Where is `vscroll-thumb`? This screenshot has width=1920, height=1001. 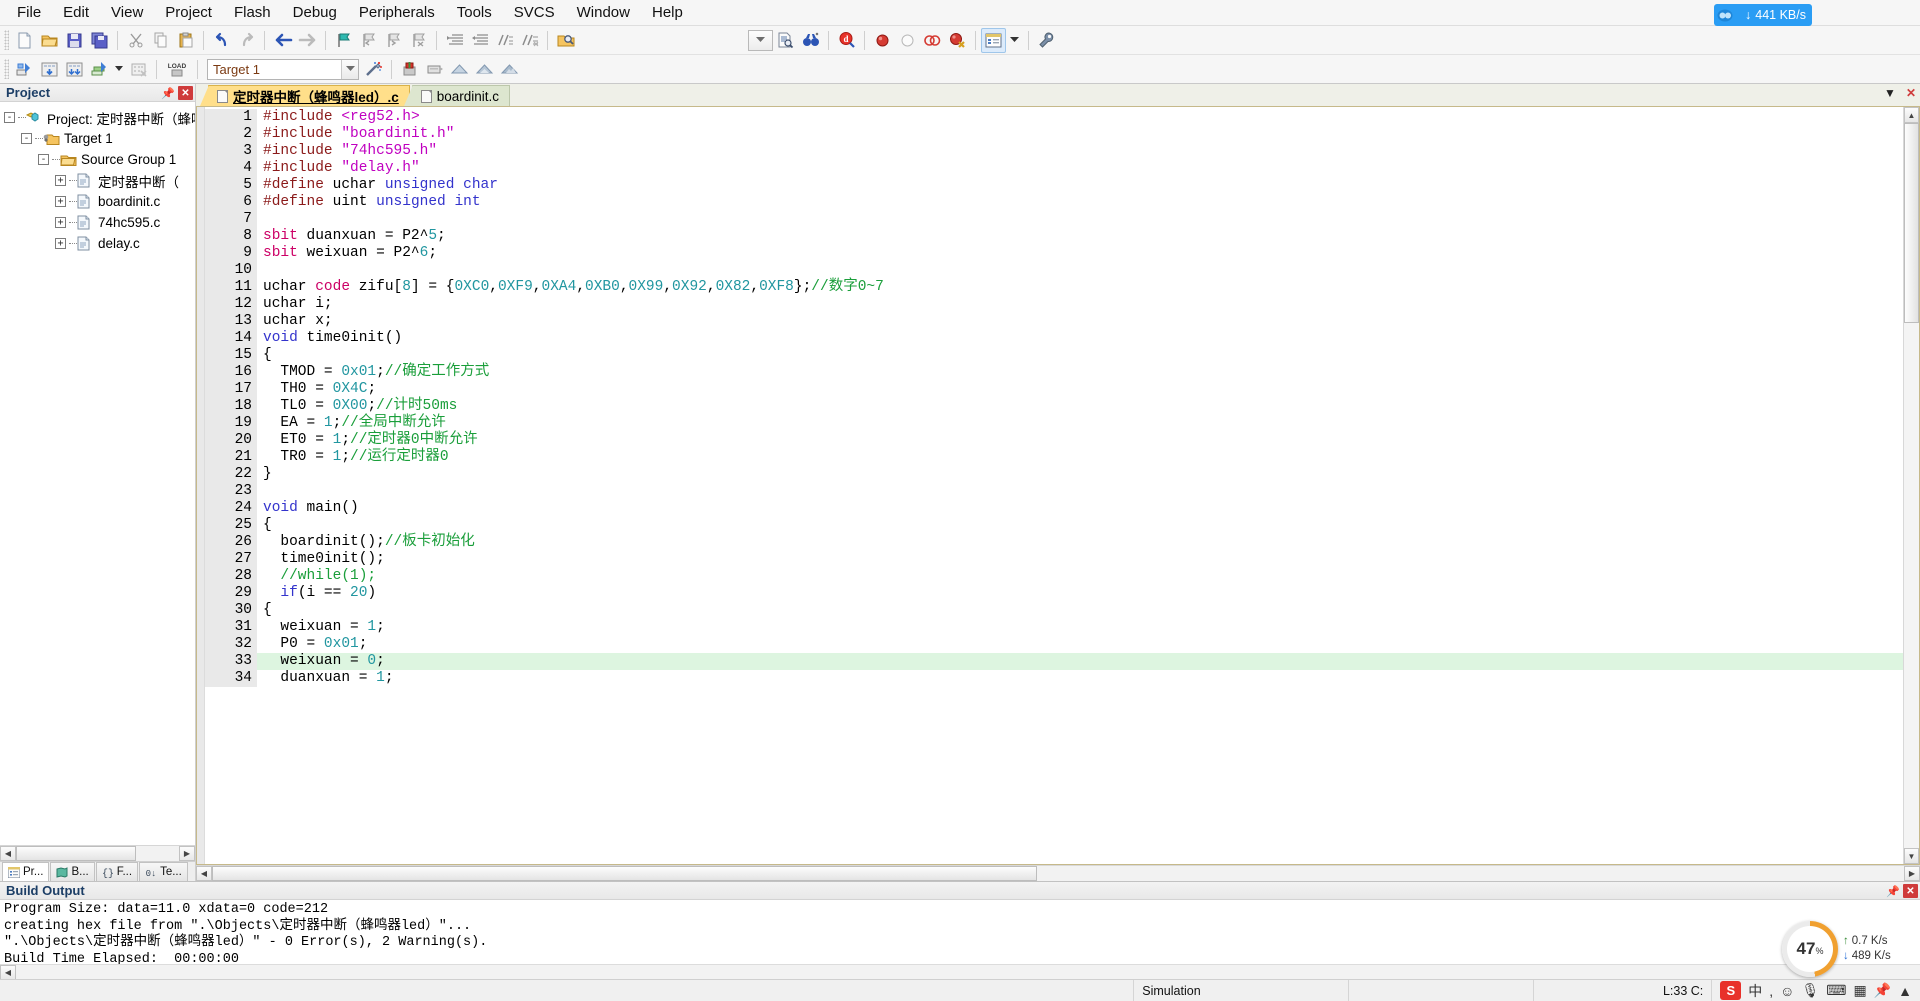 vscroll-thumb is located at coordinates (1911, 223).